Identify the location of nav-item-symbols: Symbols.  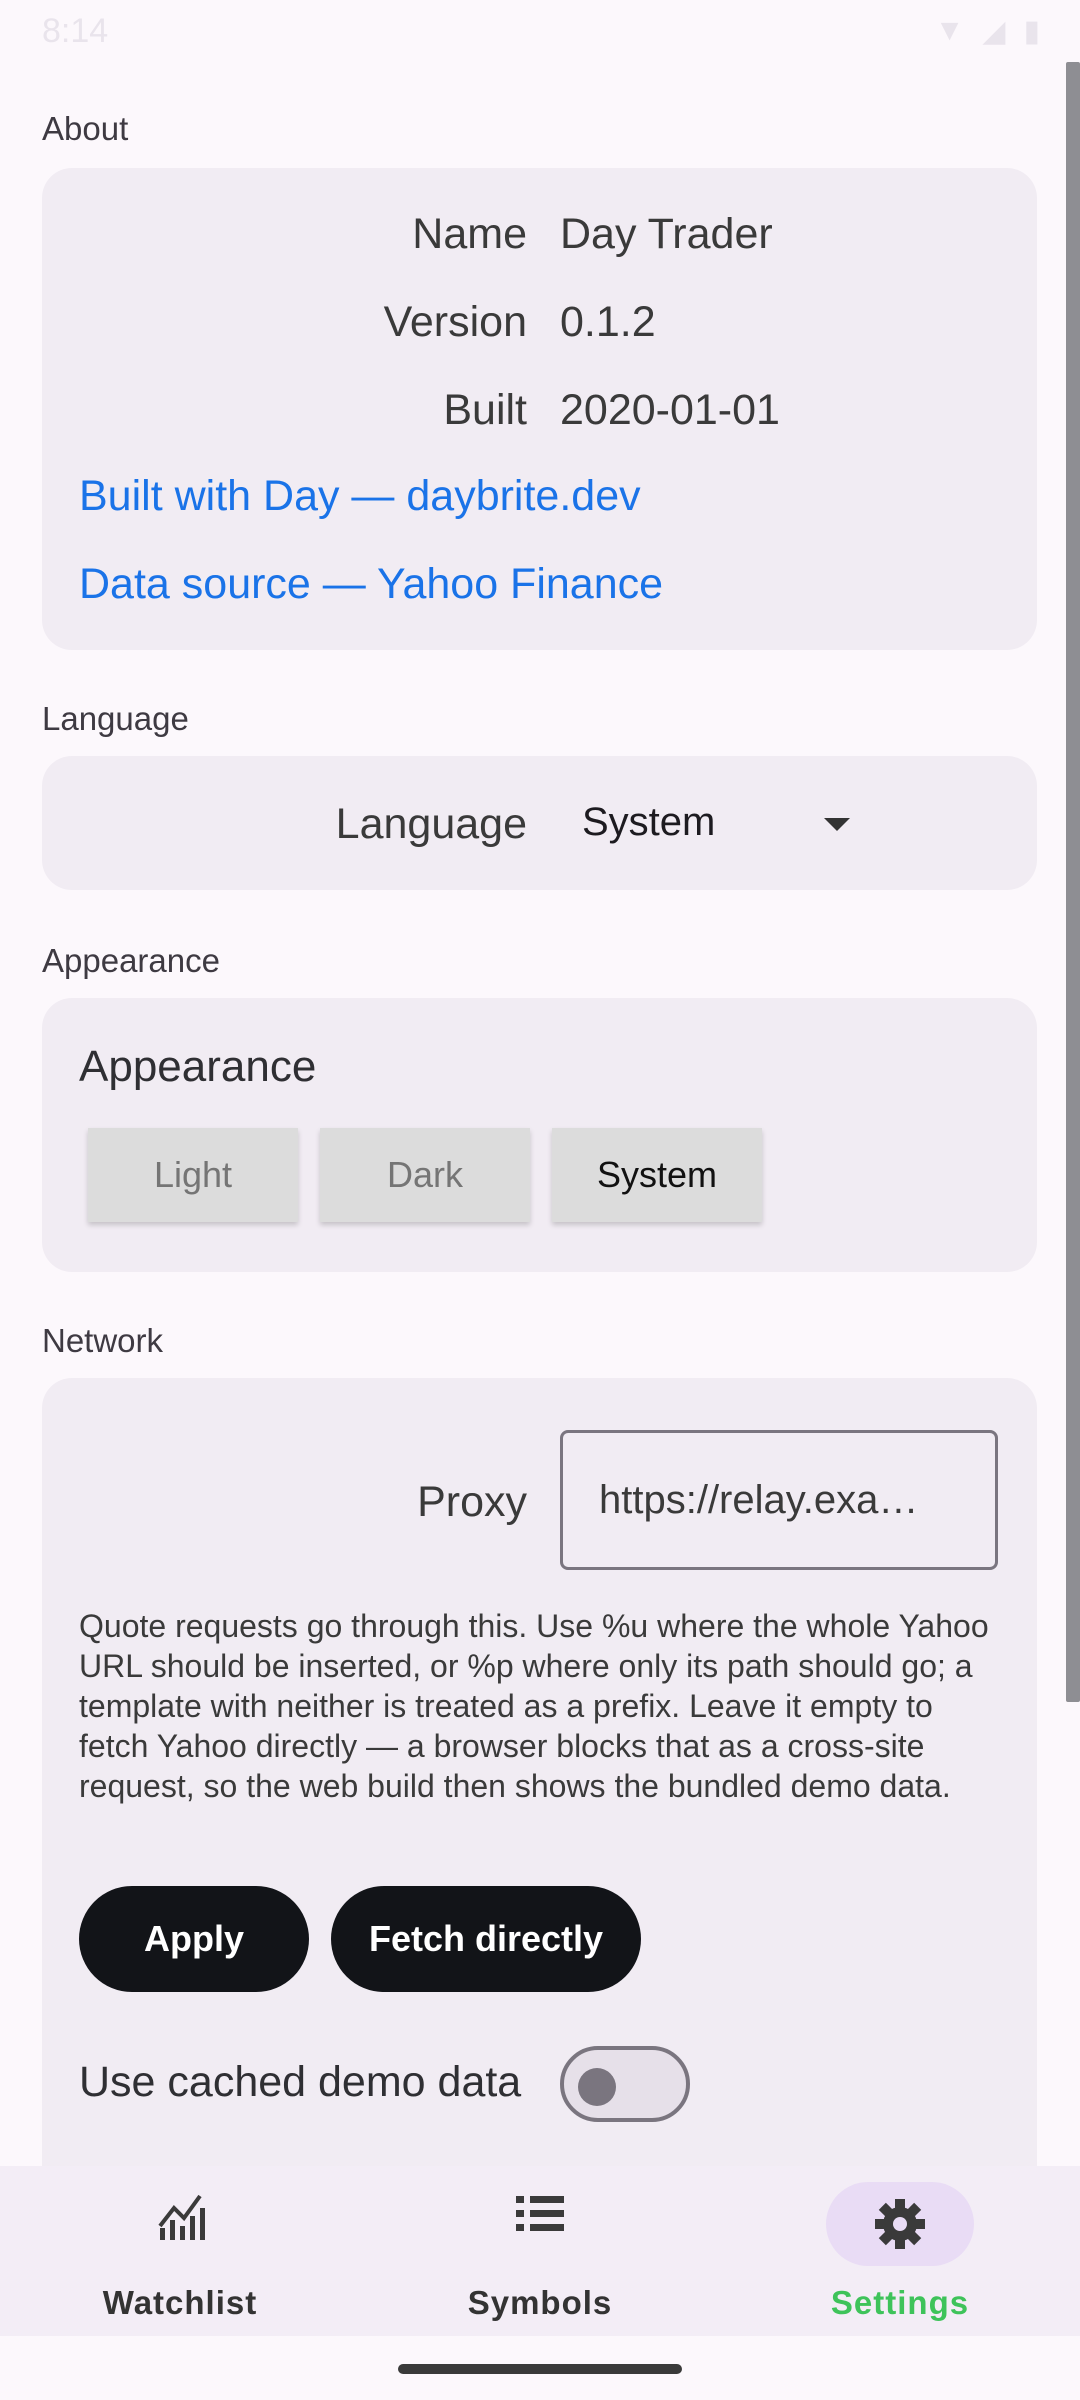
(540, 2251).